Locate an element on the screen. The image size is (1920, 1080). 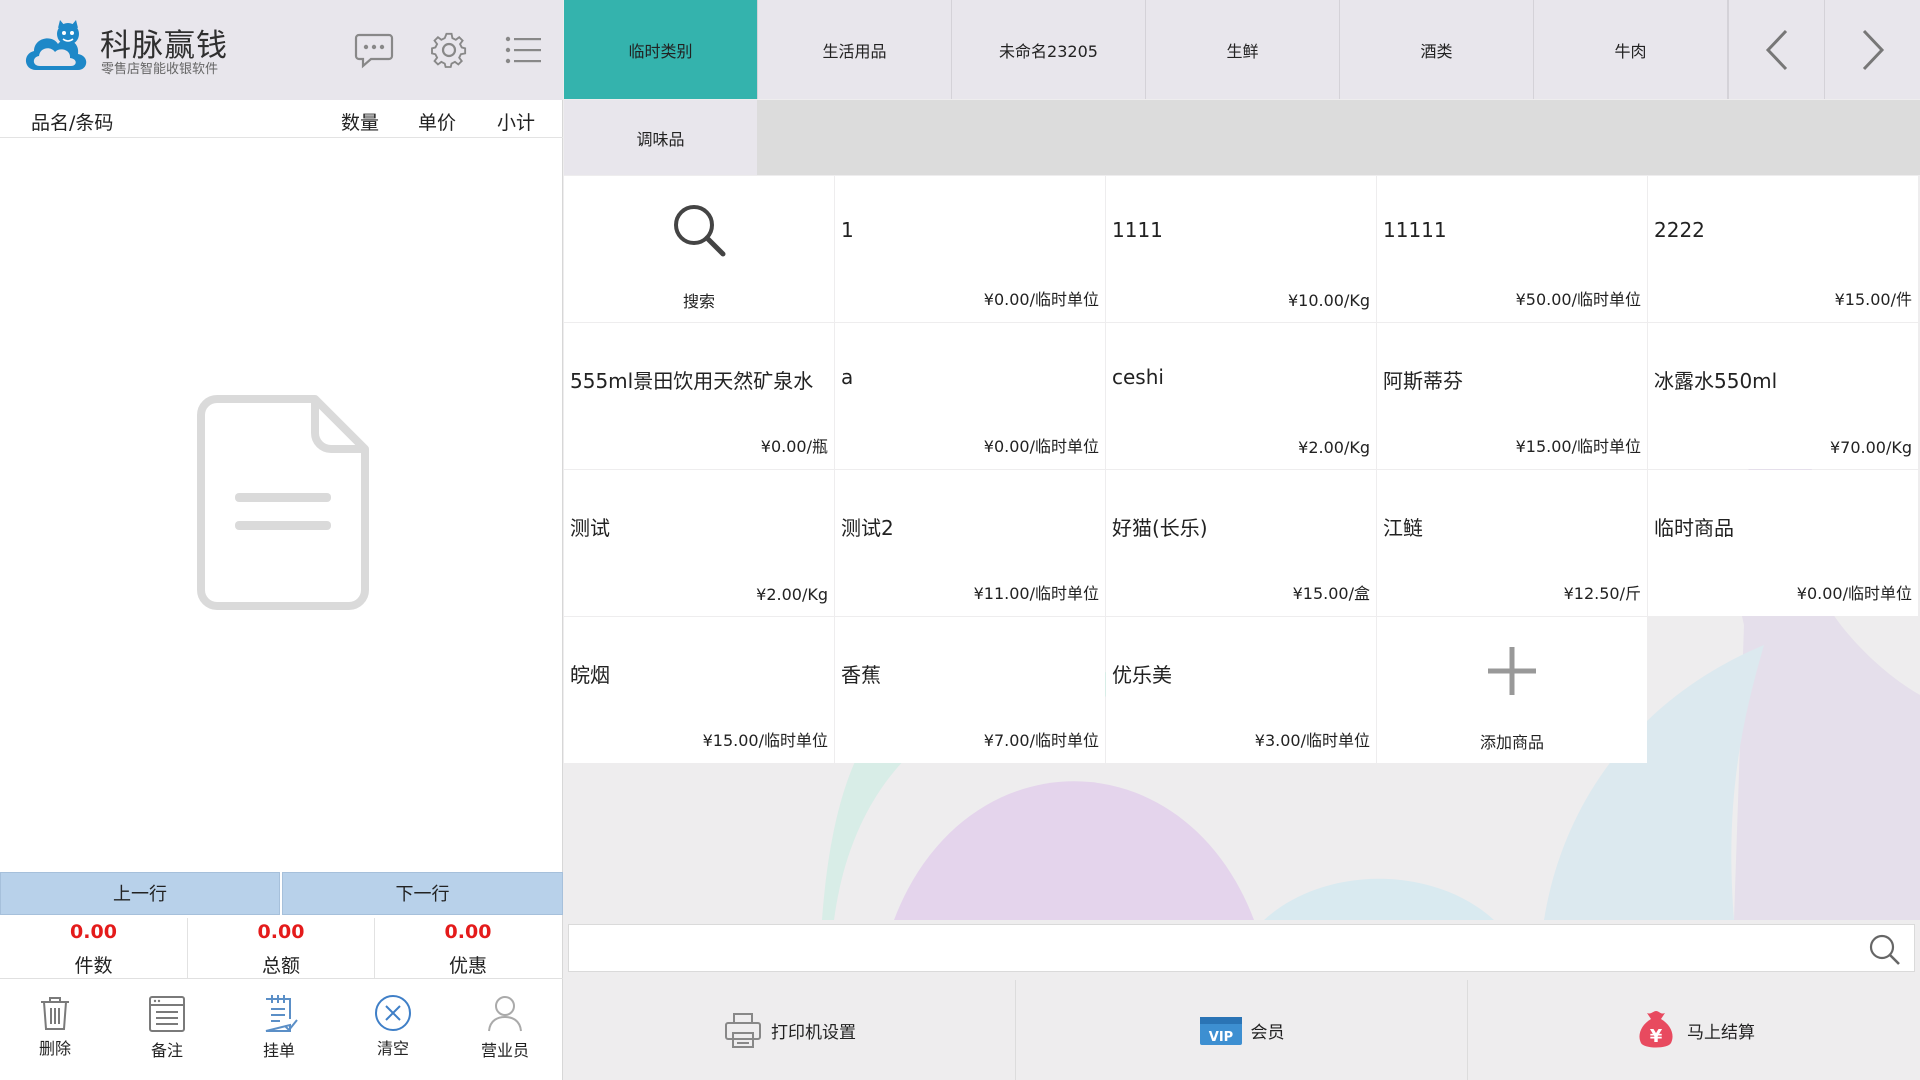
product-name: 1111 is located at coordinates (1137, 230).